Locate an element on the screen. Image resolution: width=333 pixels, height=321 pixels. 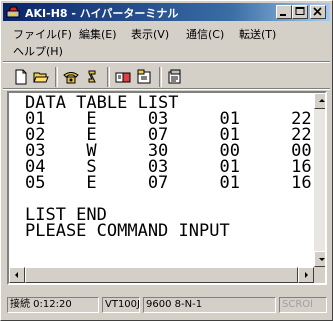
scroll-up-button is located at coordinates (319, 101).